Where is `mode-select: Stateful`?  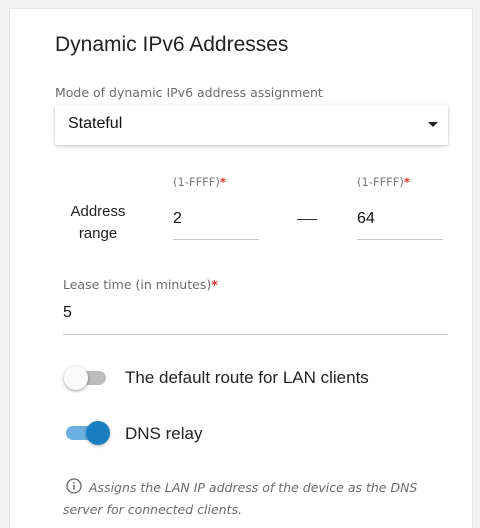
mode-select: Stateful is located at coordinates (251, 125).